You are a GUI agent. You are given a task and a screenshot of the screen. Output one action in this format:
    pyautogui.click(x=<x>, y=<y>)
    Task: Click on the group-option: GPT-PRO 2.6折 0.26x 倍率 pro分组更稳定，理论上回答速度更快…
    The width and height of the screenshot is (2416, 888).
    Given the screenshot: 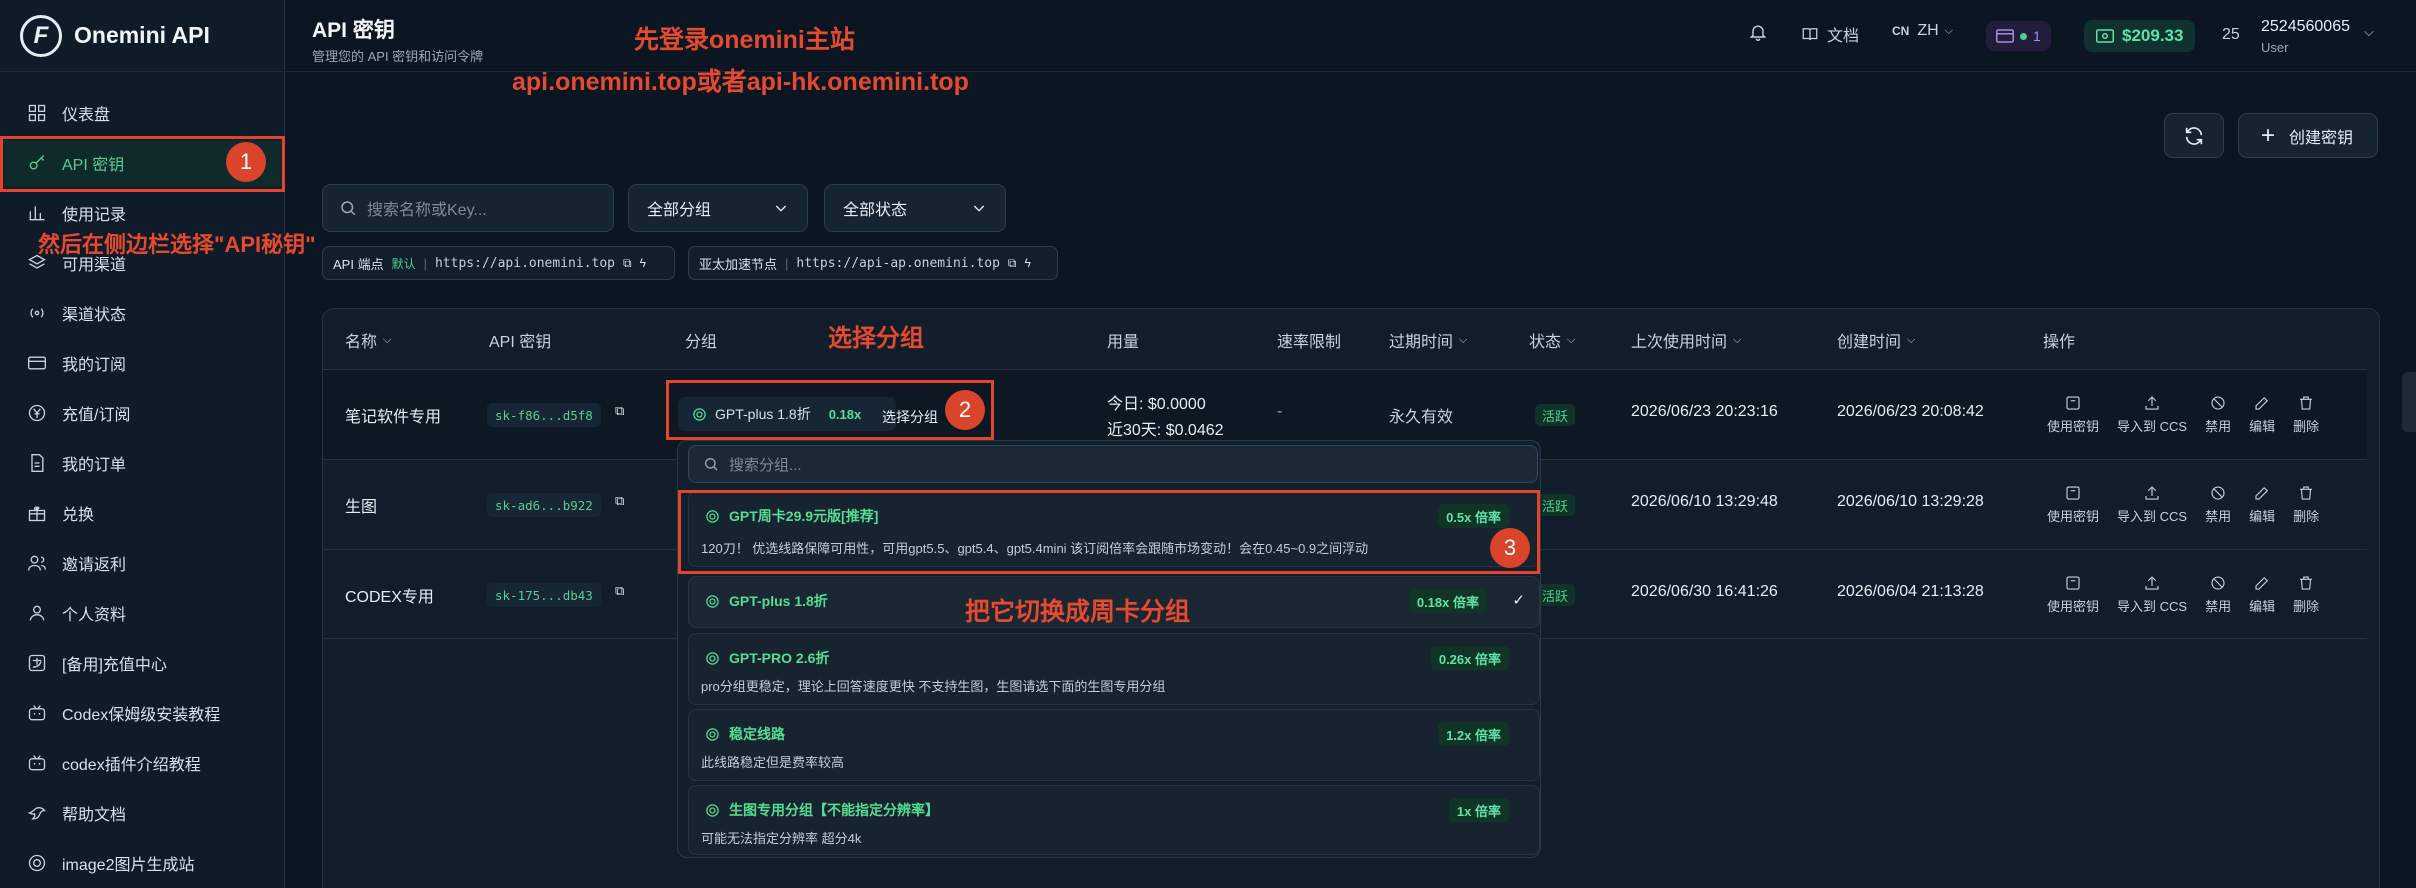 What is the action you would take?
    pyautogui.click(x=1114, y=669)
    